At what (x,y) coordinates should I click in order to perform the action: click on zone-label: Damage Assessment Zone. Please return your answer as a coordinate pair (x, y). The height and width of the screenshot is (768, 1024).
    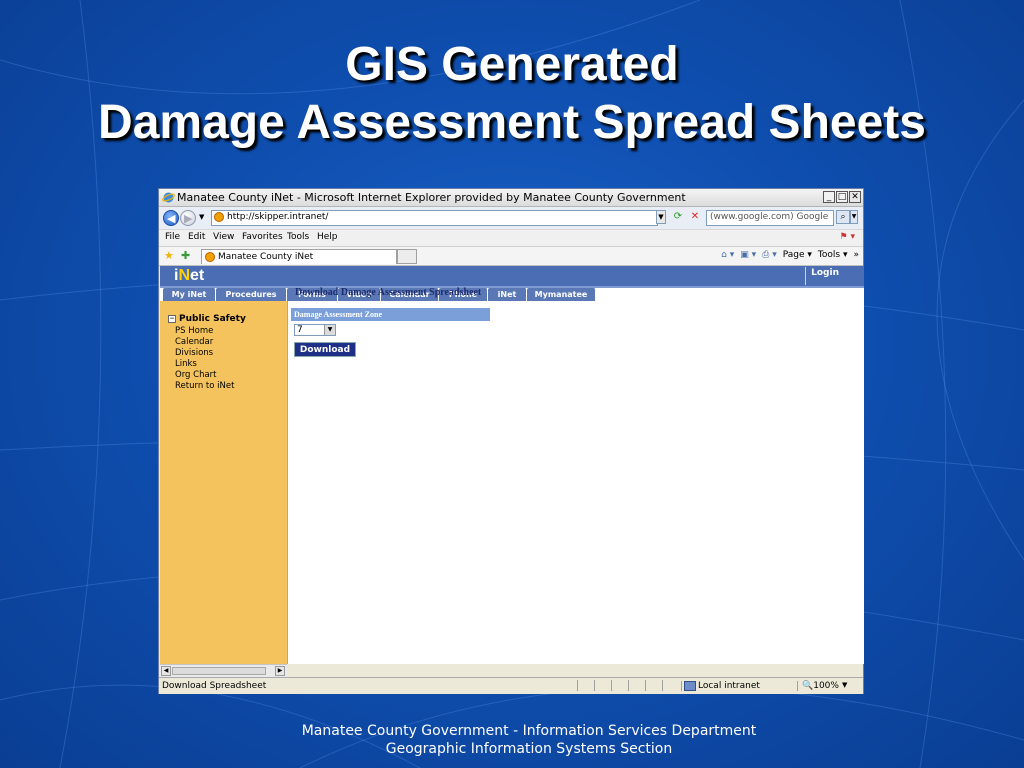
    Looking at the image, I should click on (390, 314).